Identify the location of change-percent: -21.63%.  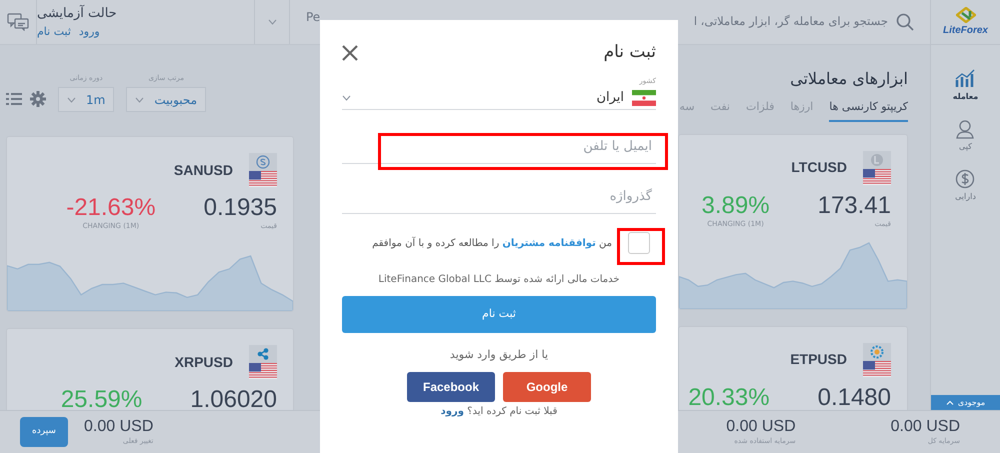
(111, 208).